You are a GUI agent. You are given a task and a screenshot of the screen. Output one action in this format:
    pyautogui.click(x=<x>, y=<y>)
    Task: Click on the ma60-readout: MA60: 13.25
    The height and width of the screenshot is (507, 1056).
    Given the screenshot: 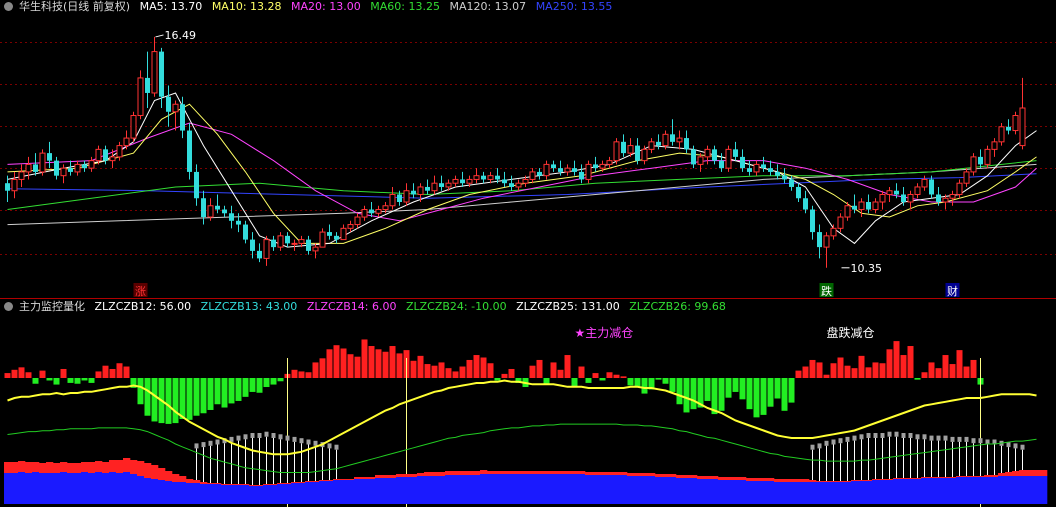 What is the action you would take?
    pyautogui.click(x=405, y=6)
    